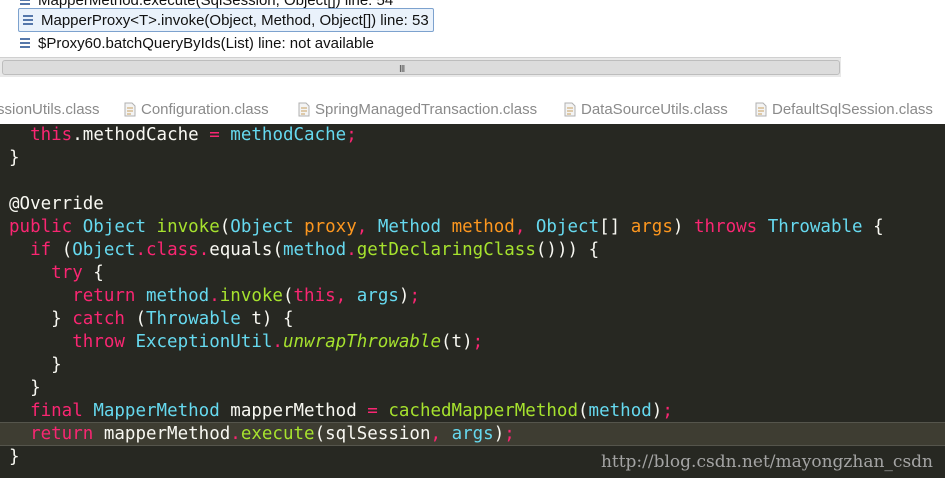 The image size is (945, 478). I want to click on punct: ())) {, so click(567, 250).